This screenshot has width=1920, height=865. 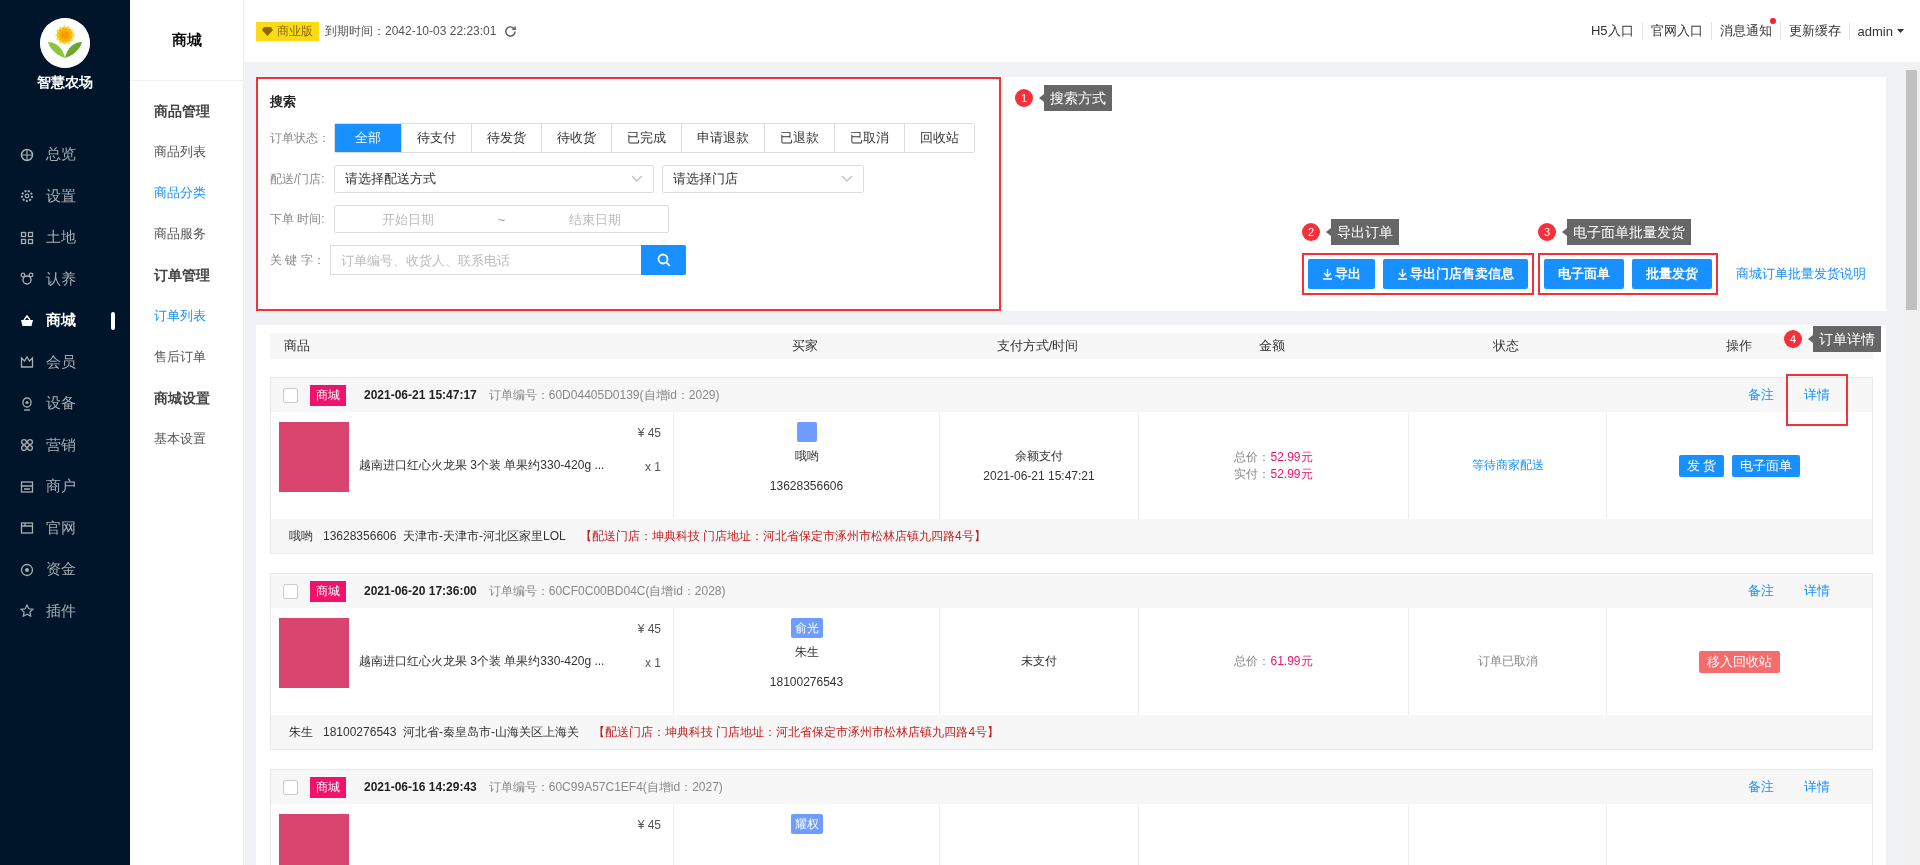 What do you see at coordinates (65, 279) in the screenshot?
I see `nav-item: 认养` at bounding box center [65, 279].